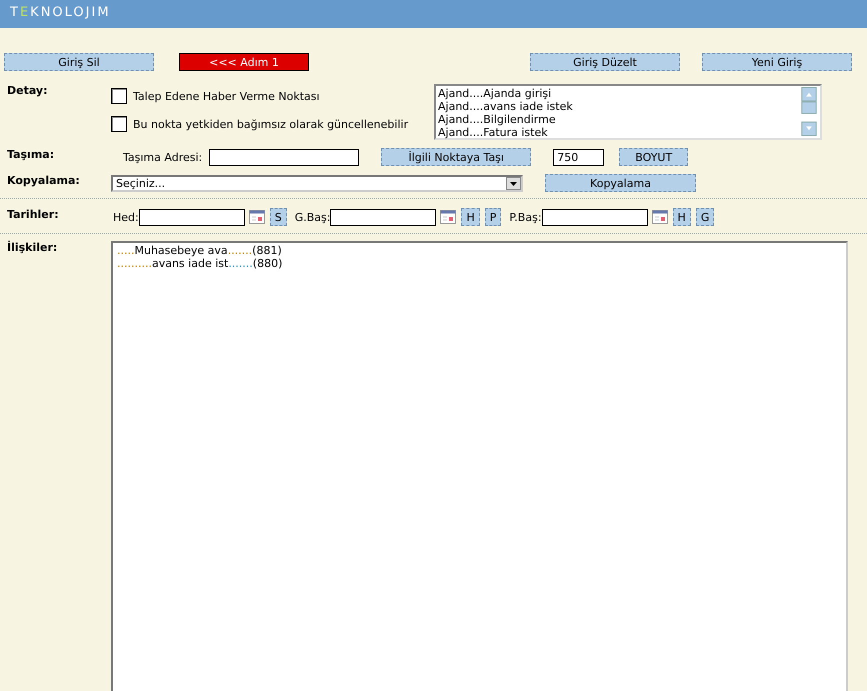  Describe the element at coordinates (513, 183) in the screenshot. I see `dropdown-icon` at that location.